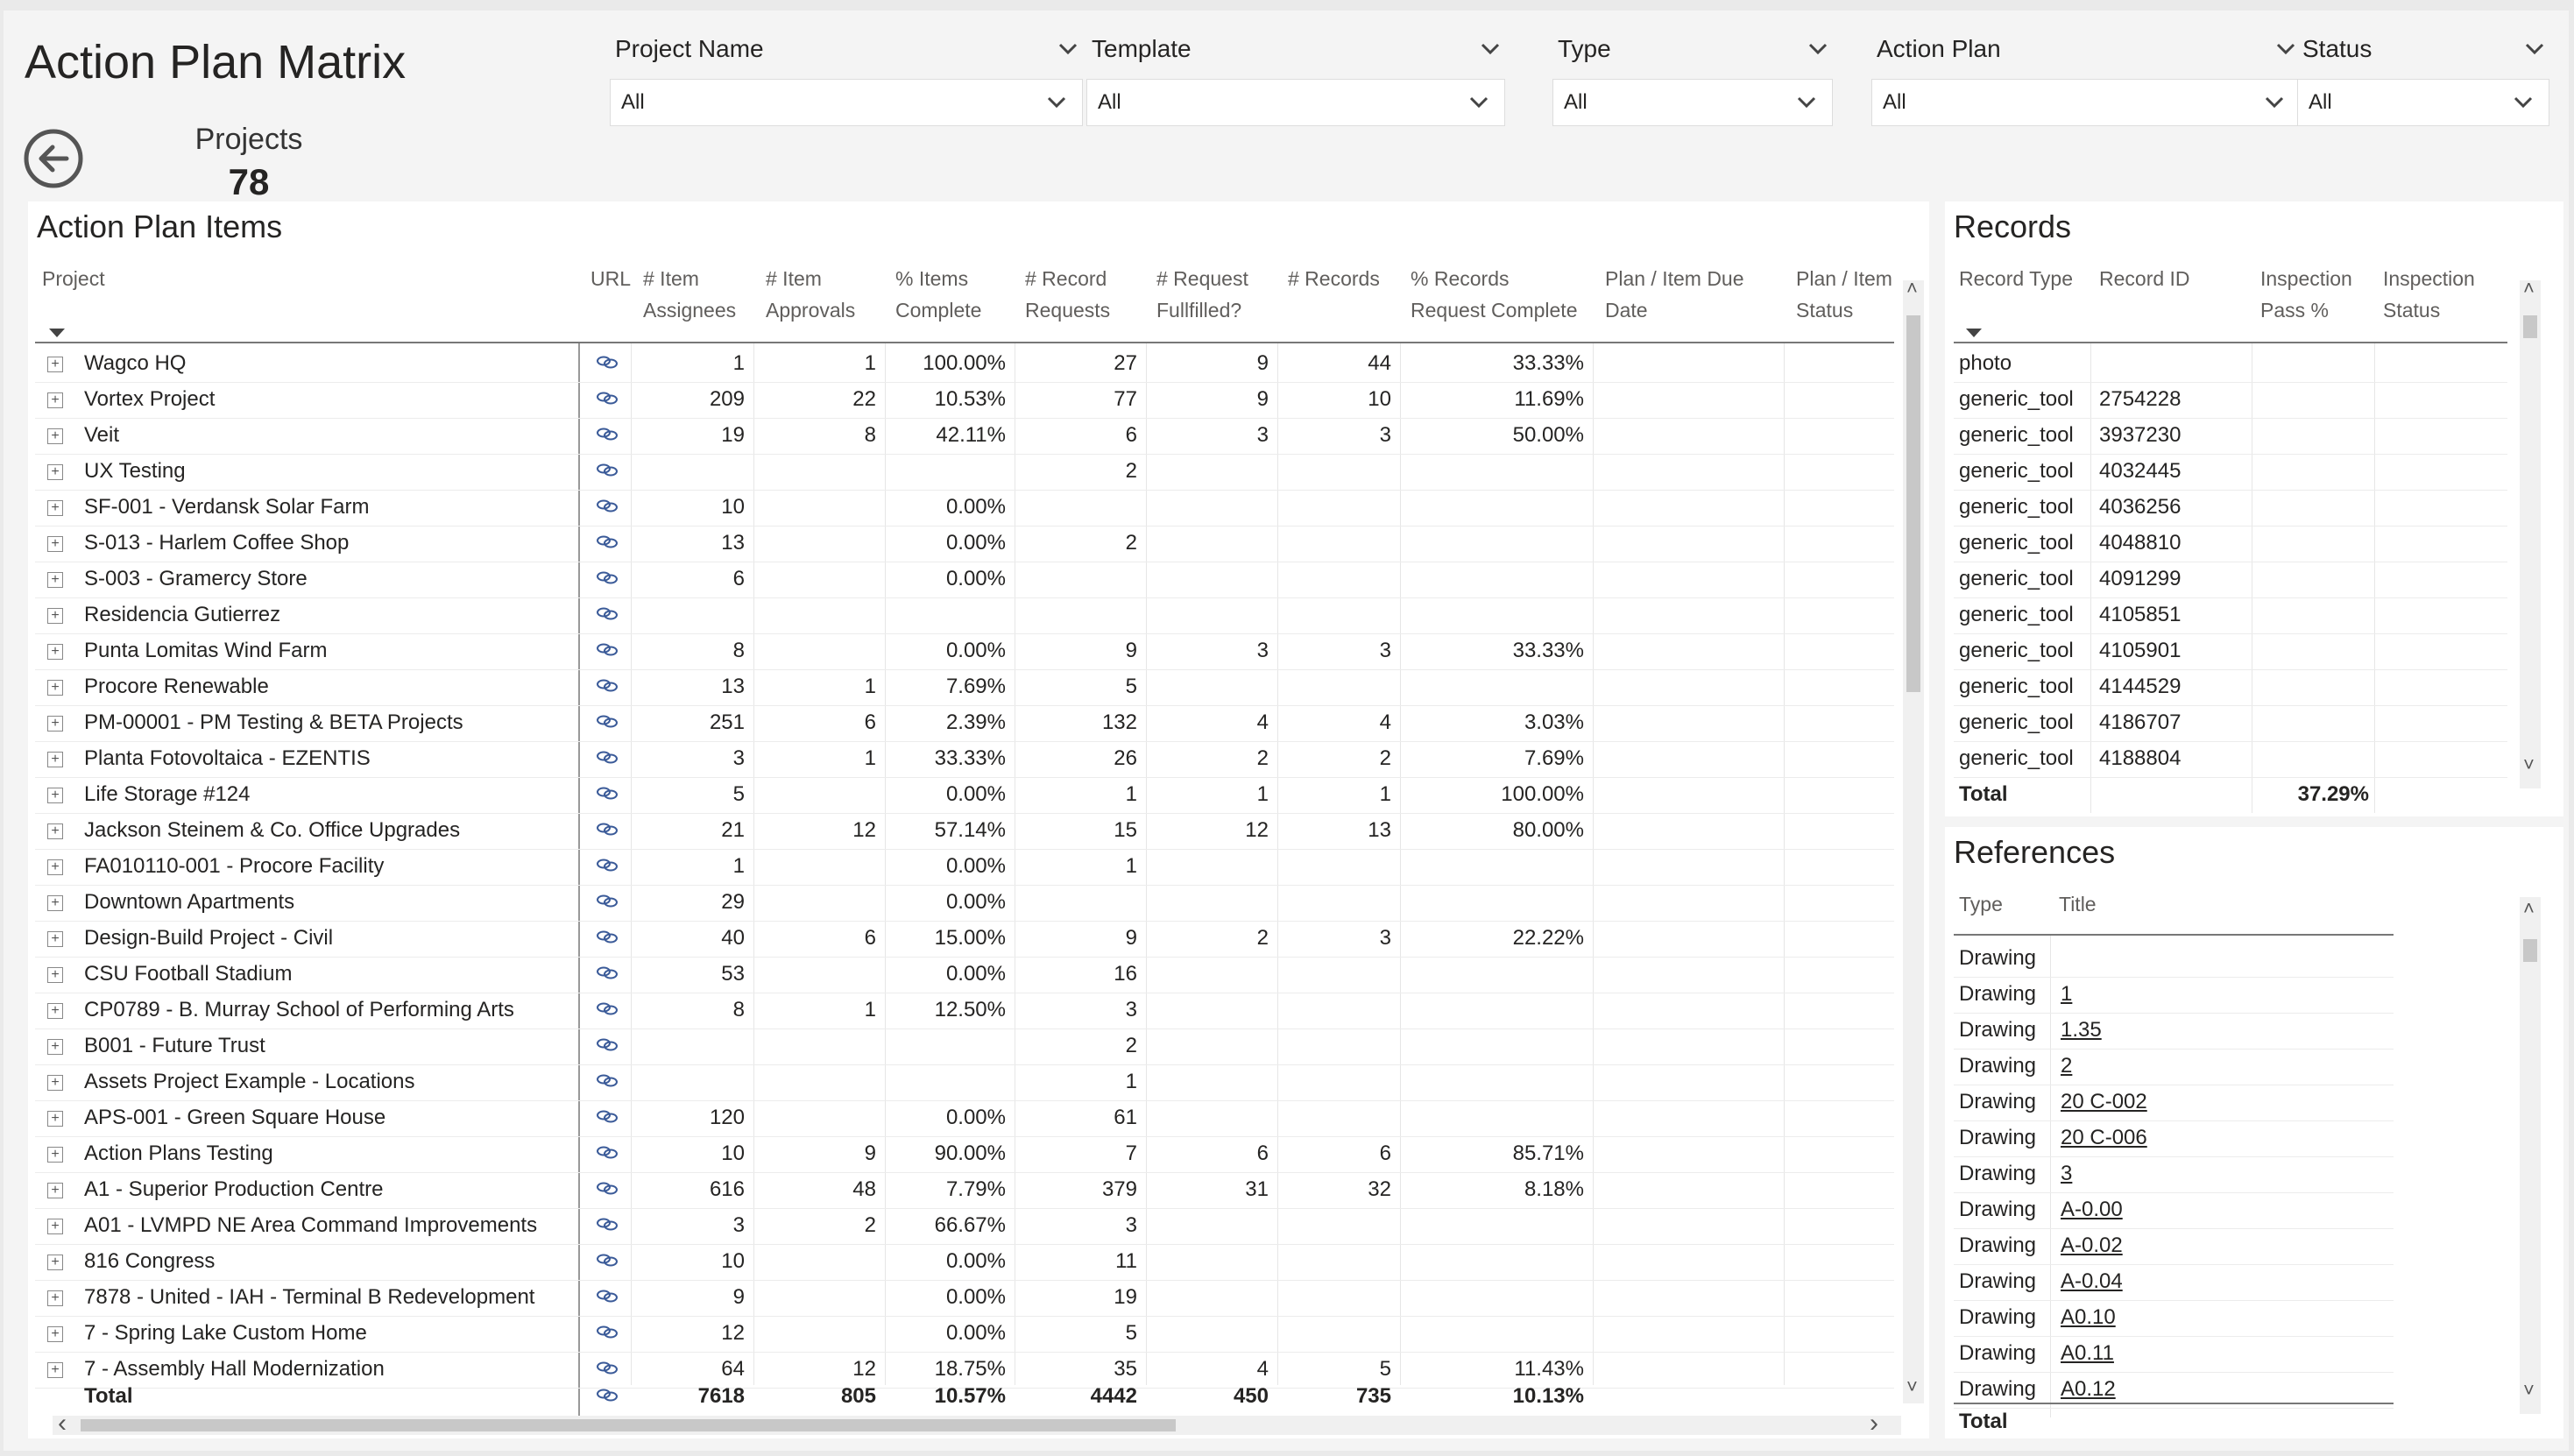 This screenshot has height=1456, width=2574. What do you see at coordinates (931, 278) in the screenshot?
I see `column-header: % Items` at bounding box center [931, 278].